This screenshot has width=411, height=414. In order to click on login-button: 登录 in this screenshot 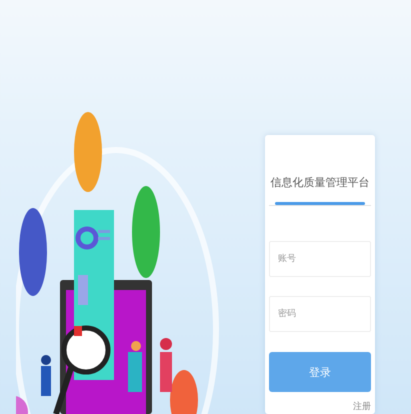, I will do `click(320, 372)`.